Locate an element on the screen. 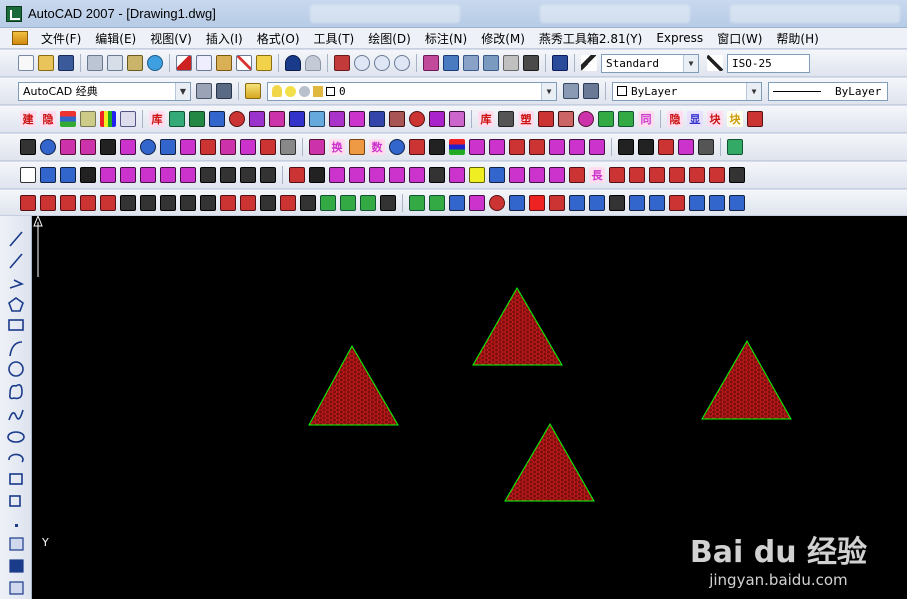  section-icon is located at coordinates (188, 202).